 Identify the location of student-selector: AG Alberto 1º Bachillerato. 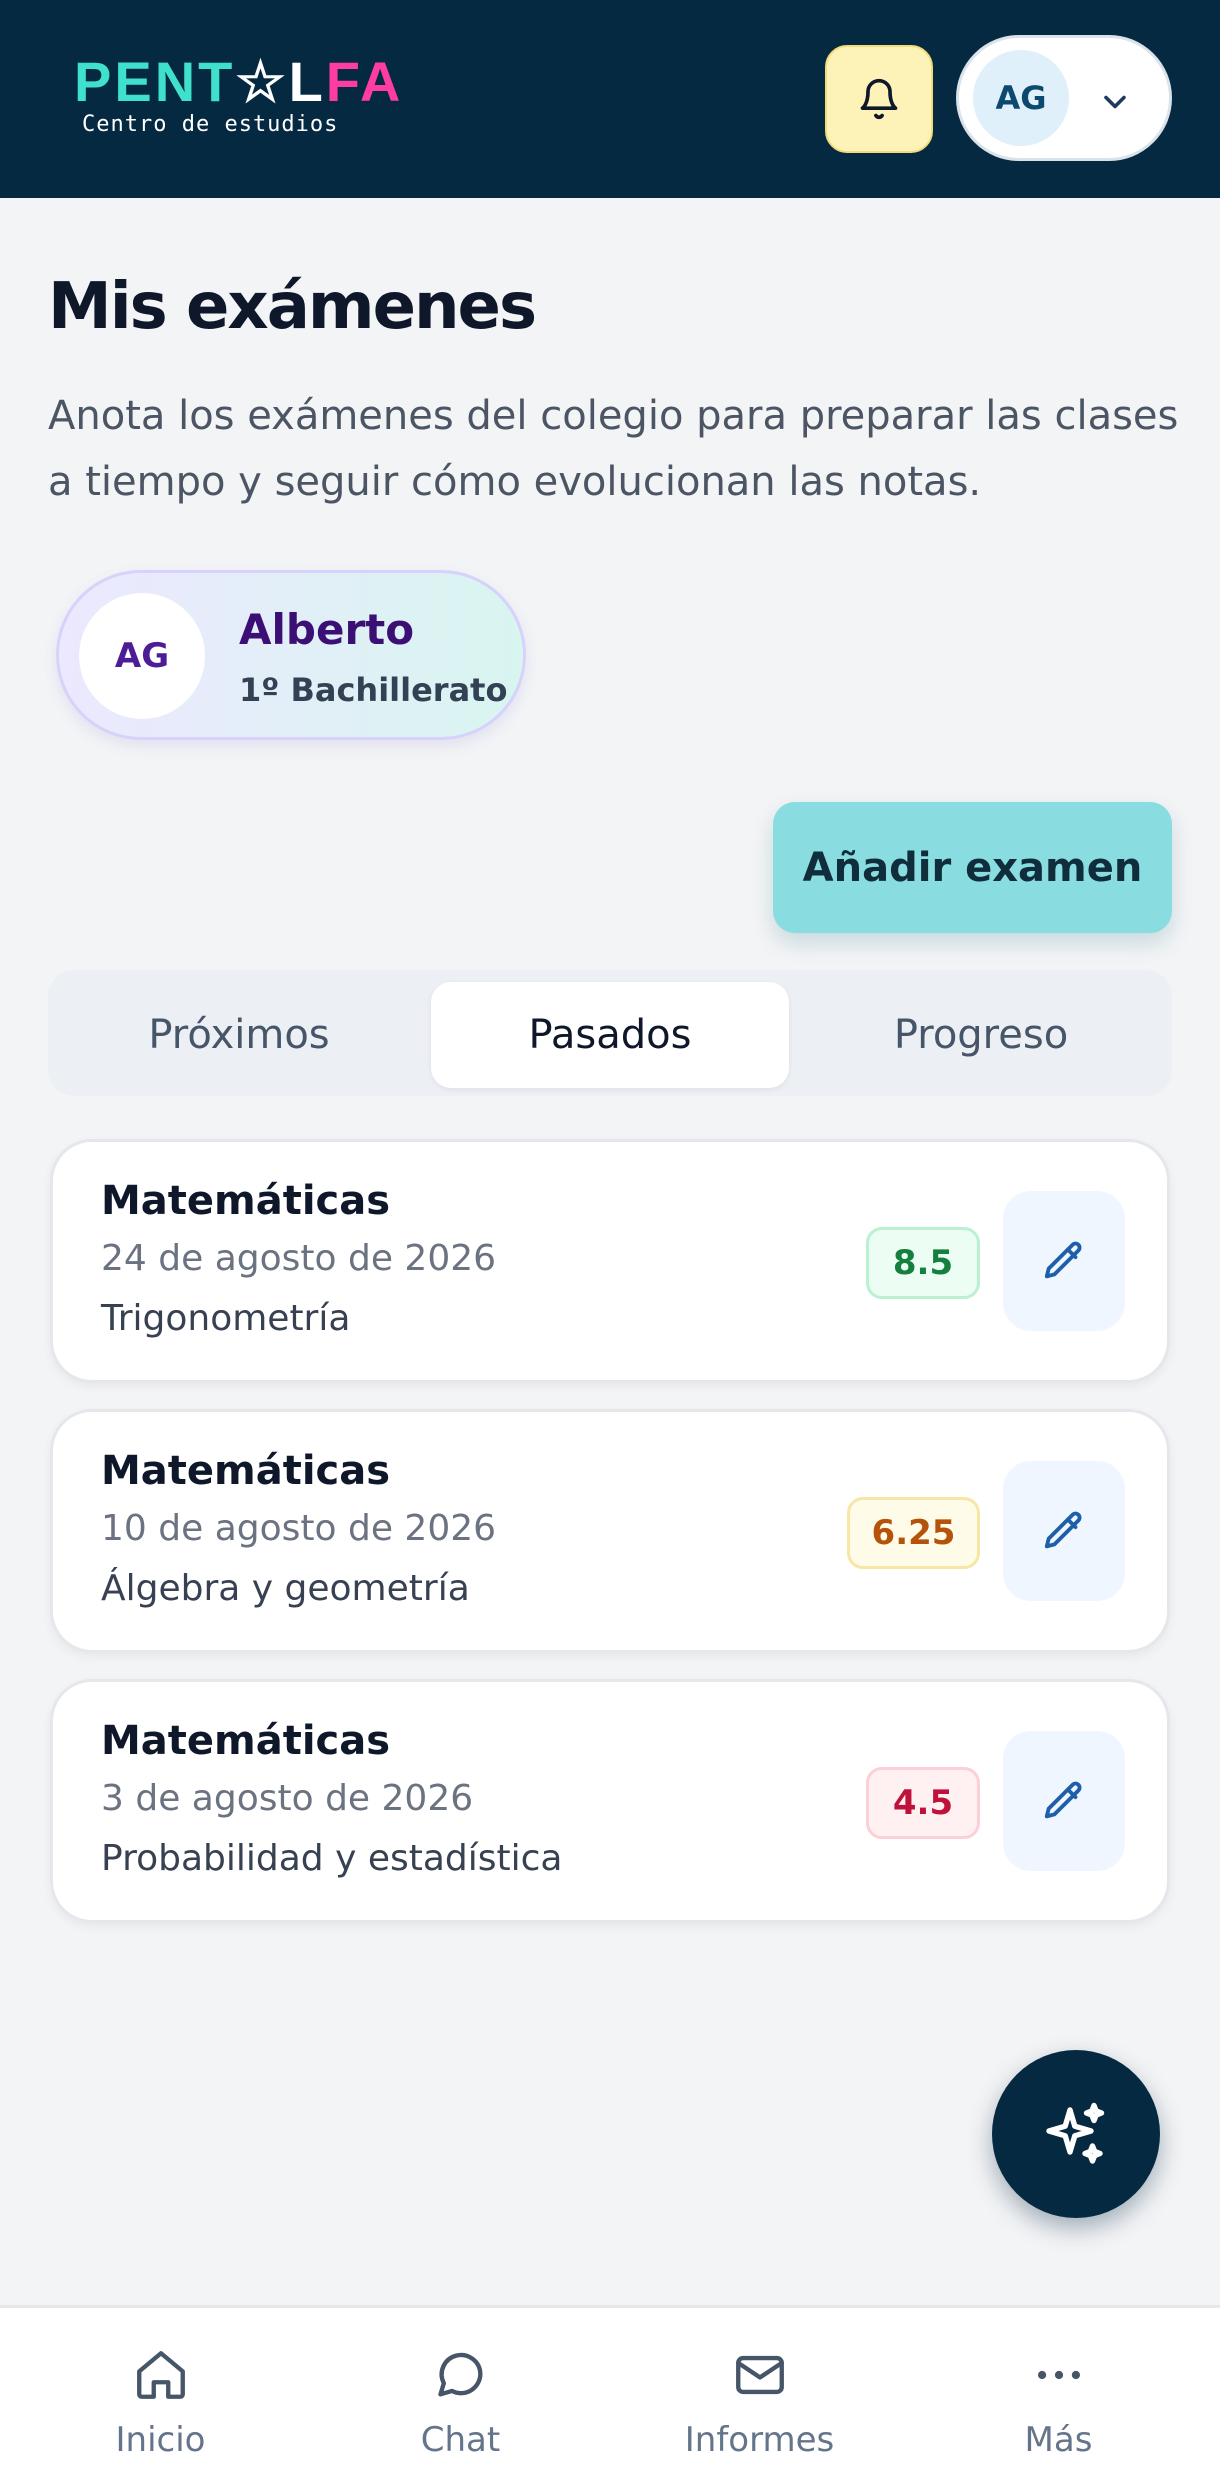
(291, 655).